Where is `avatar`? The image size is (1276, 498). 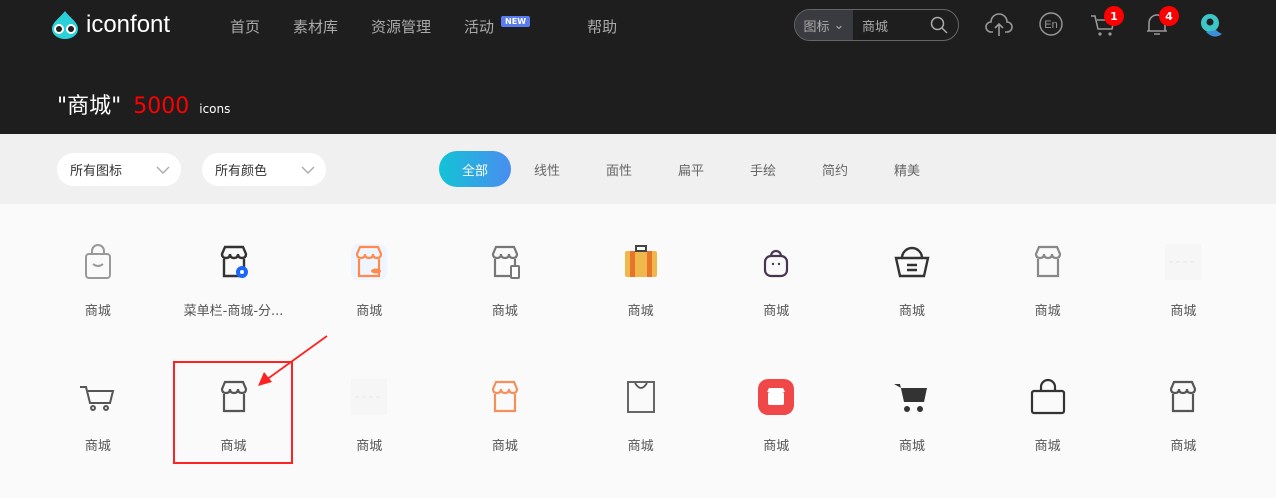 avatar is located at coordinates (1211, 26).